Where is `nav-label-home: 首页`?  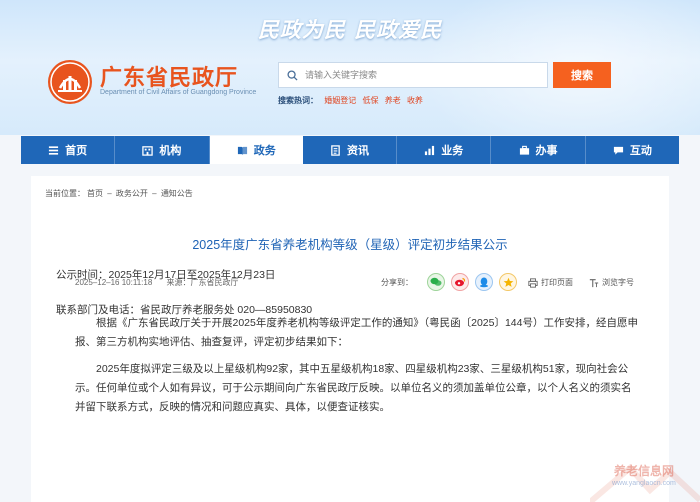 nav-label-home: 首页 is located at coordinates (76, 151).